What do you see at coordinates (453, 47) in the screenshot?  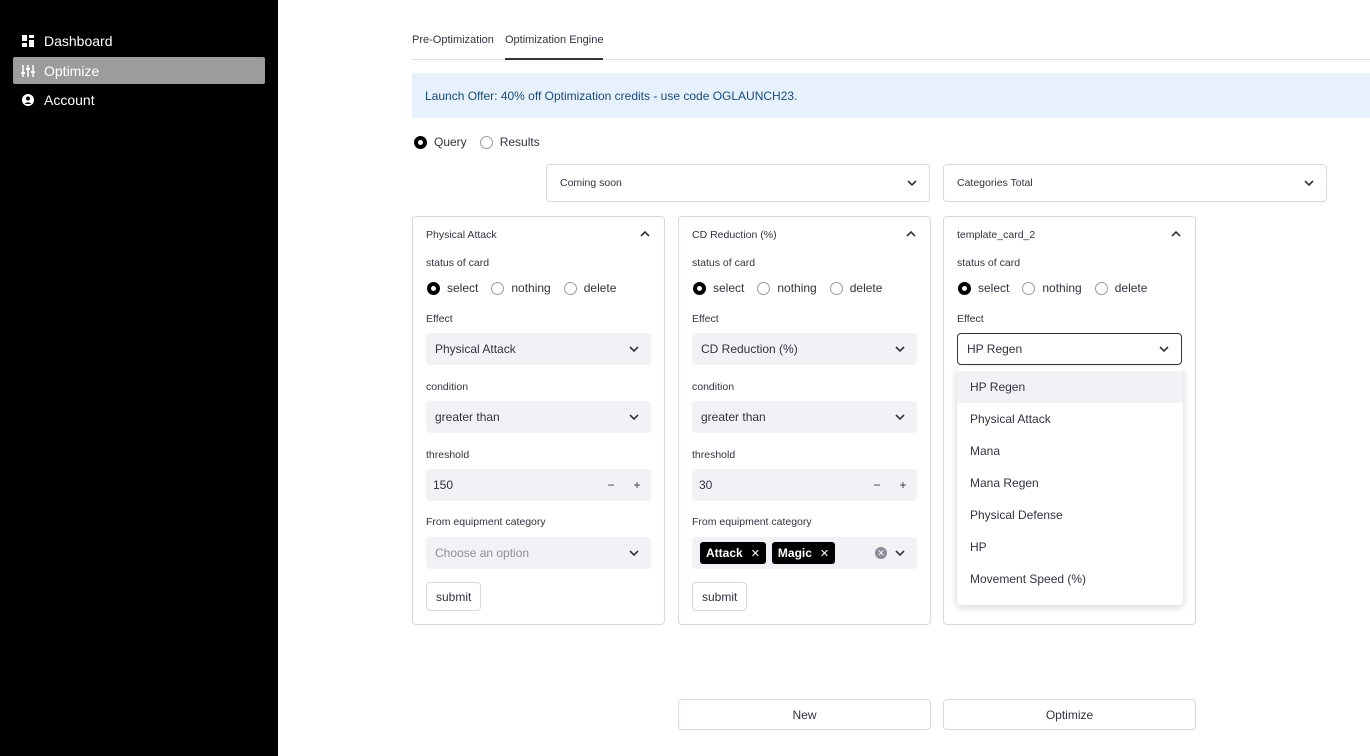 I see `tab-pre-optimization: Pre-Optimization` at bounding box center [453, 47].